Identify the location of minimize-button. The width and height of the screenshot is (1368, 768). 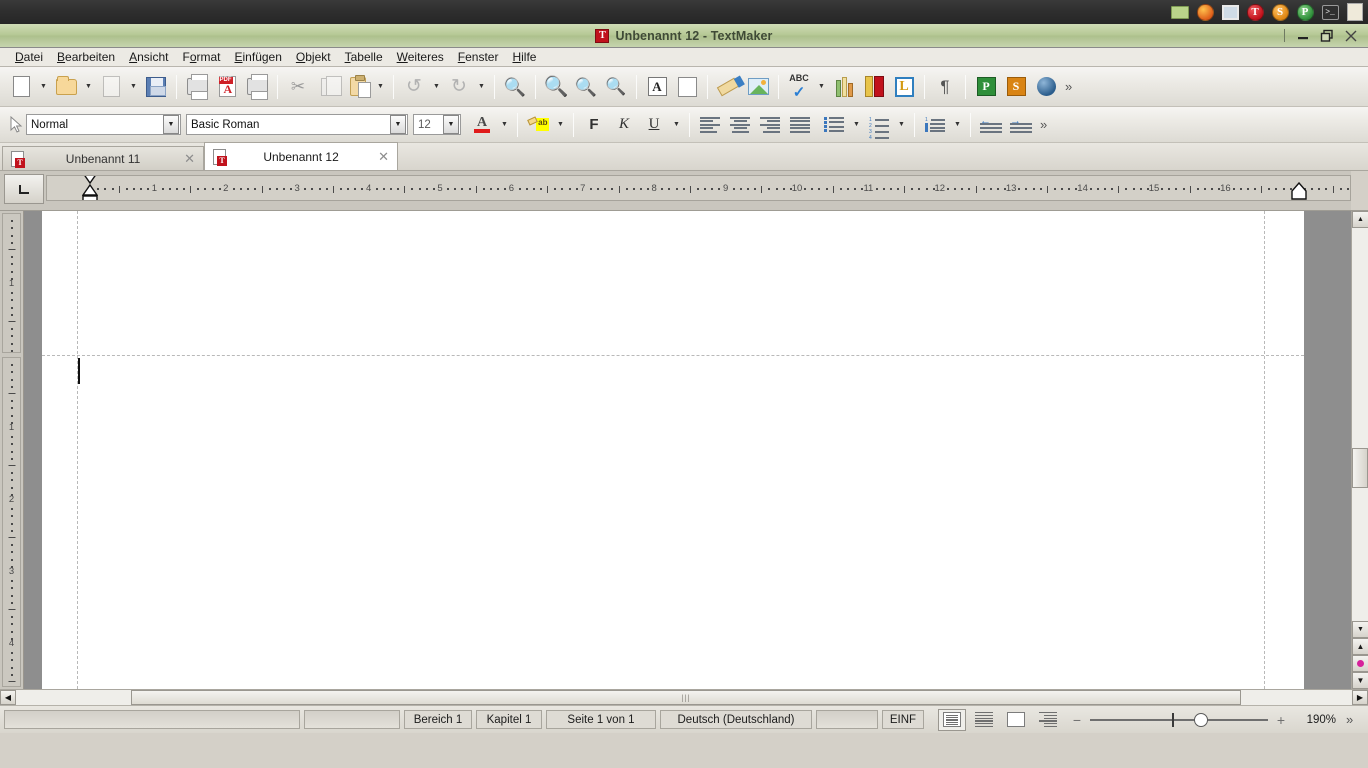
(1303, 36).